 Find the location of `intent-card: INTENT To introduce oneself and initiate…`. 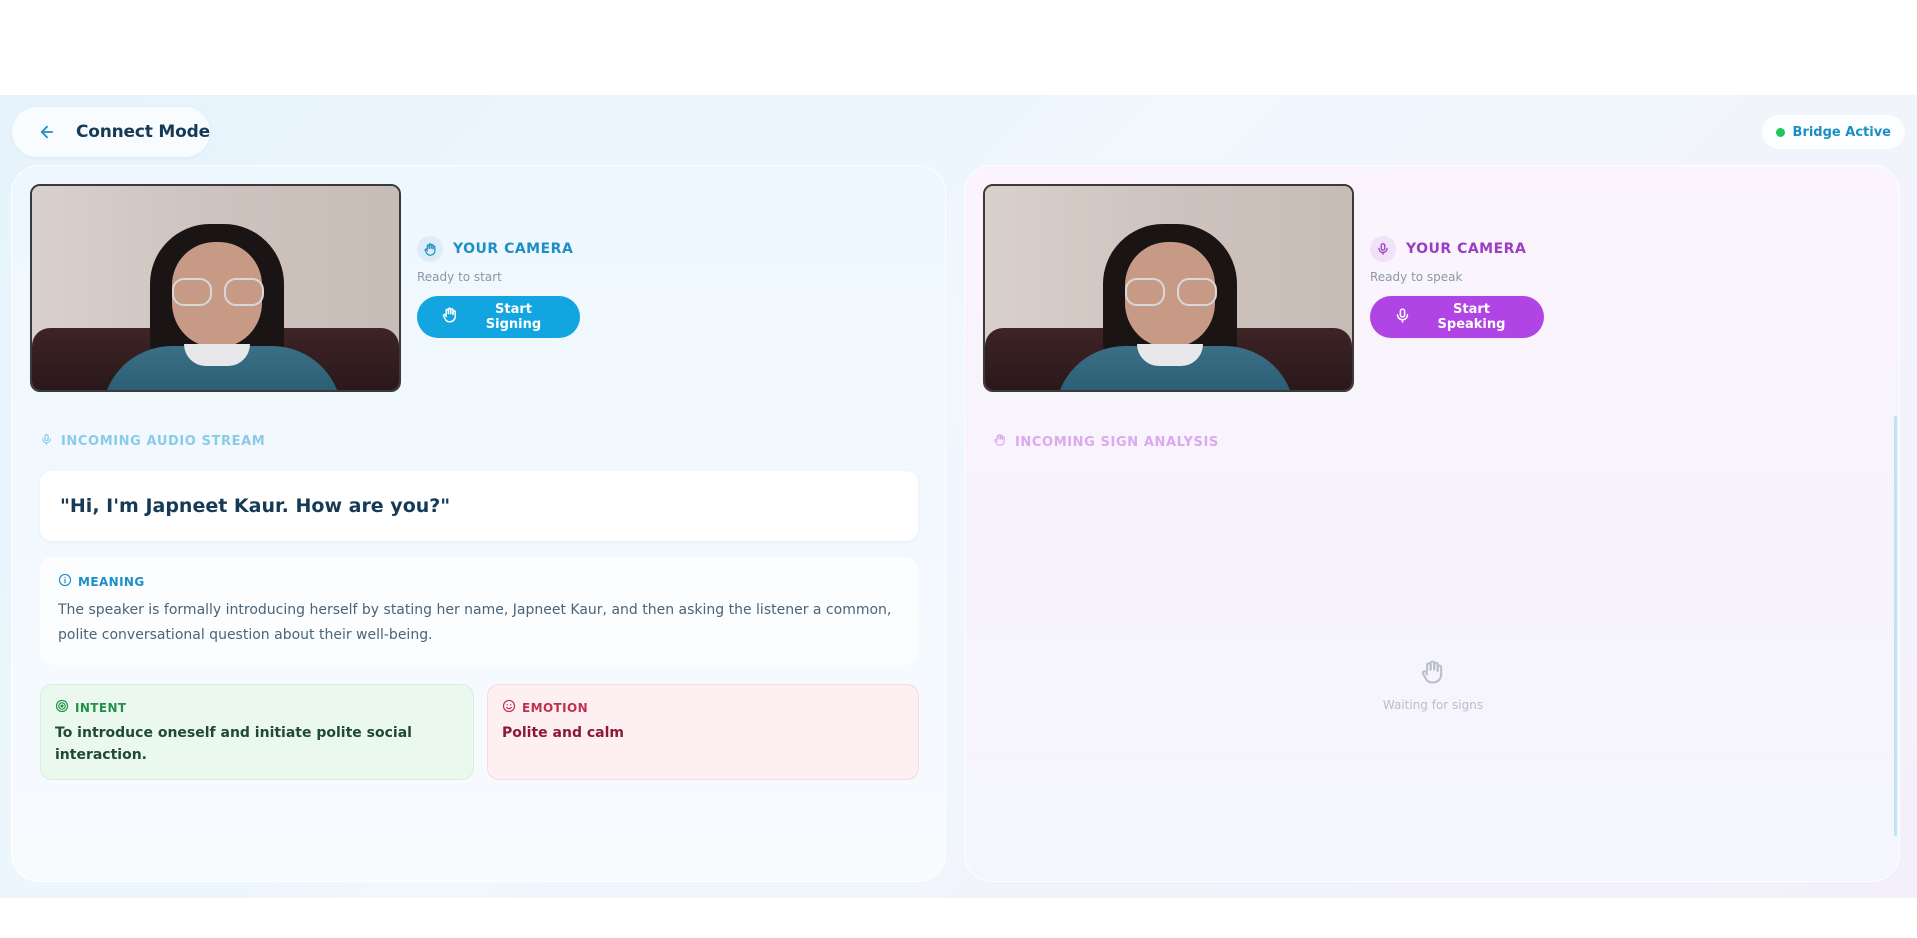

intent-card: INTENT To introduce oneself and initiate… is located at coordinates (257, 732).